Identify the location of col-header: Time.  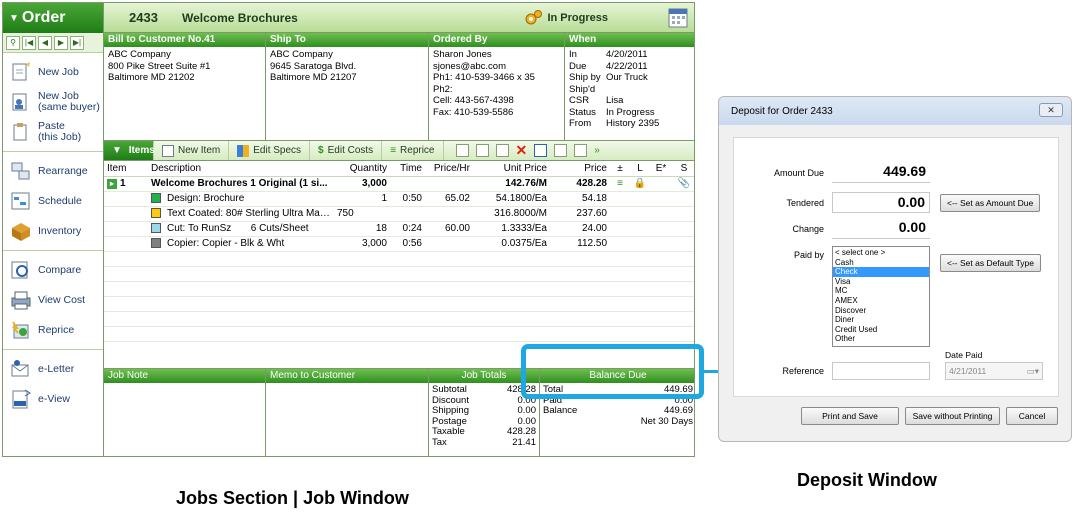
(407, 169).